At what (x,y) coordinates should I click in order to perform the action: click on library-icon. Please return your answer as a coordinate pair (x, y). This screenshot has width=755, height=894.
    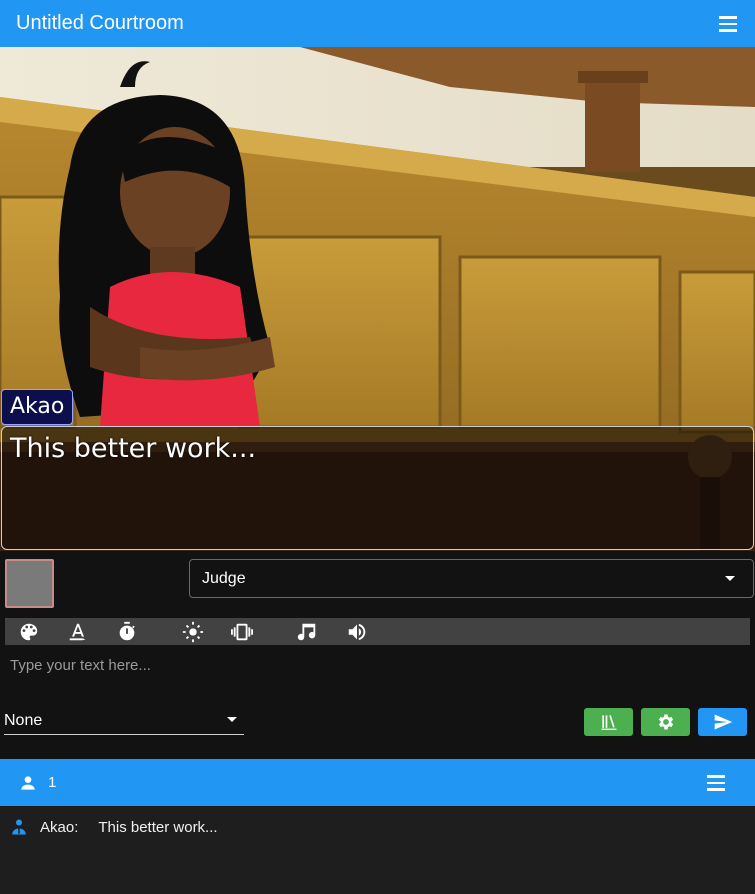
    Looking at the image, I should click on (608, 722).